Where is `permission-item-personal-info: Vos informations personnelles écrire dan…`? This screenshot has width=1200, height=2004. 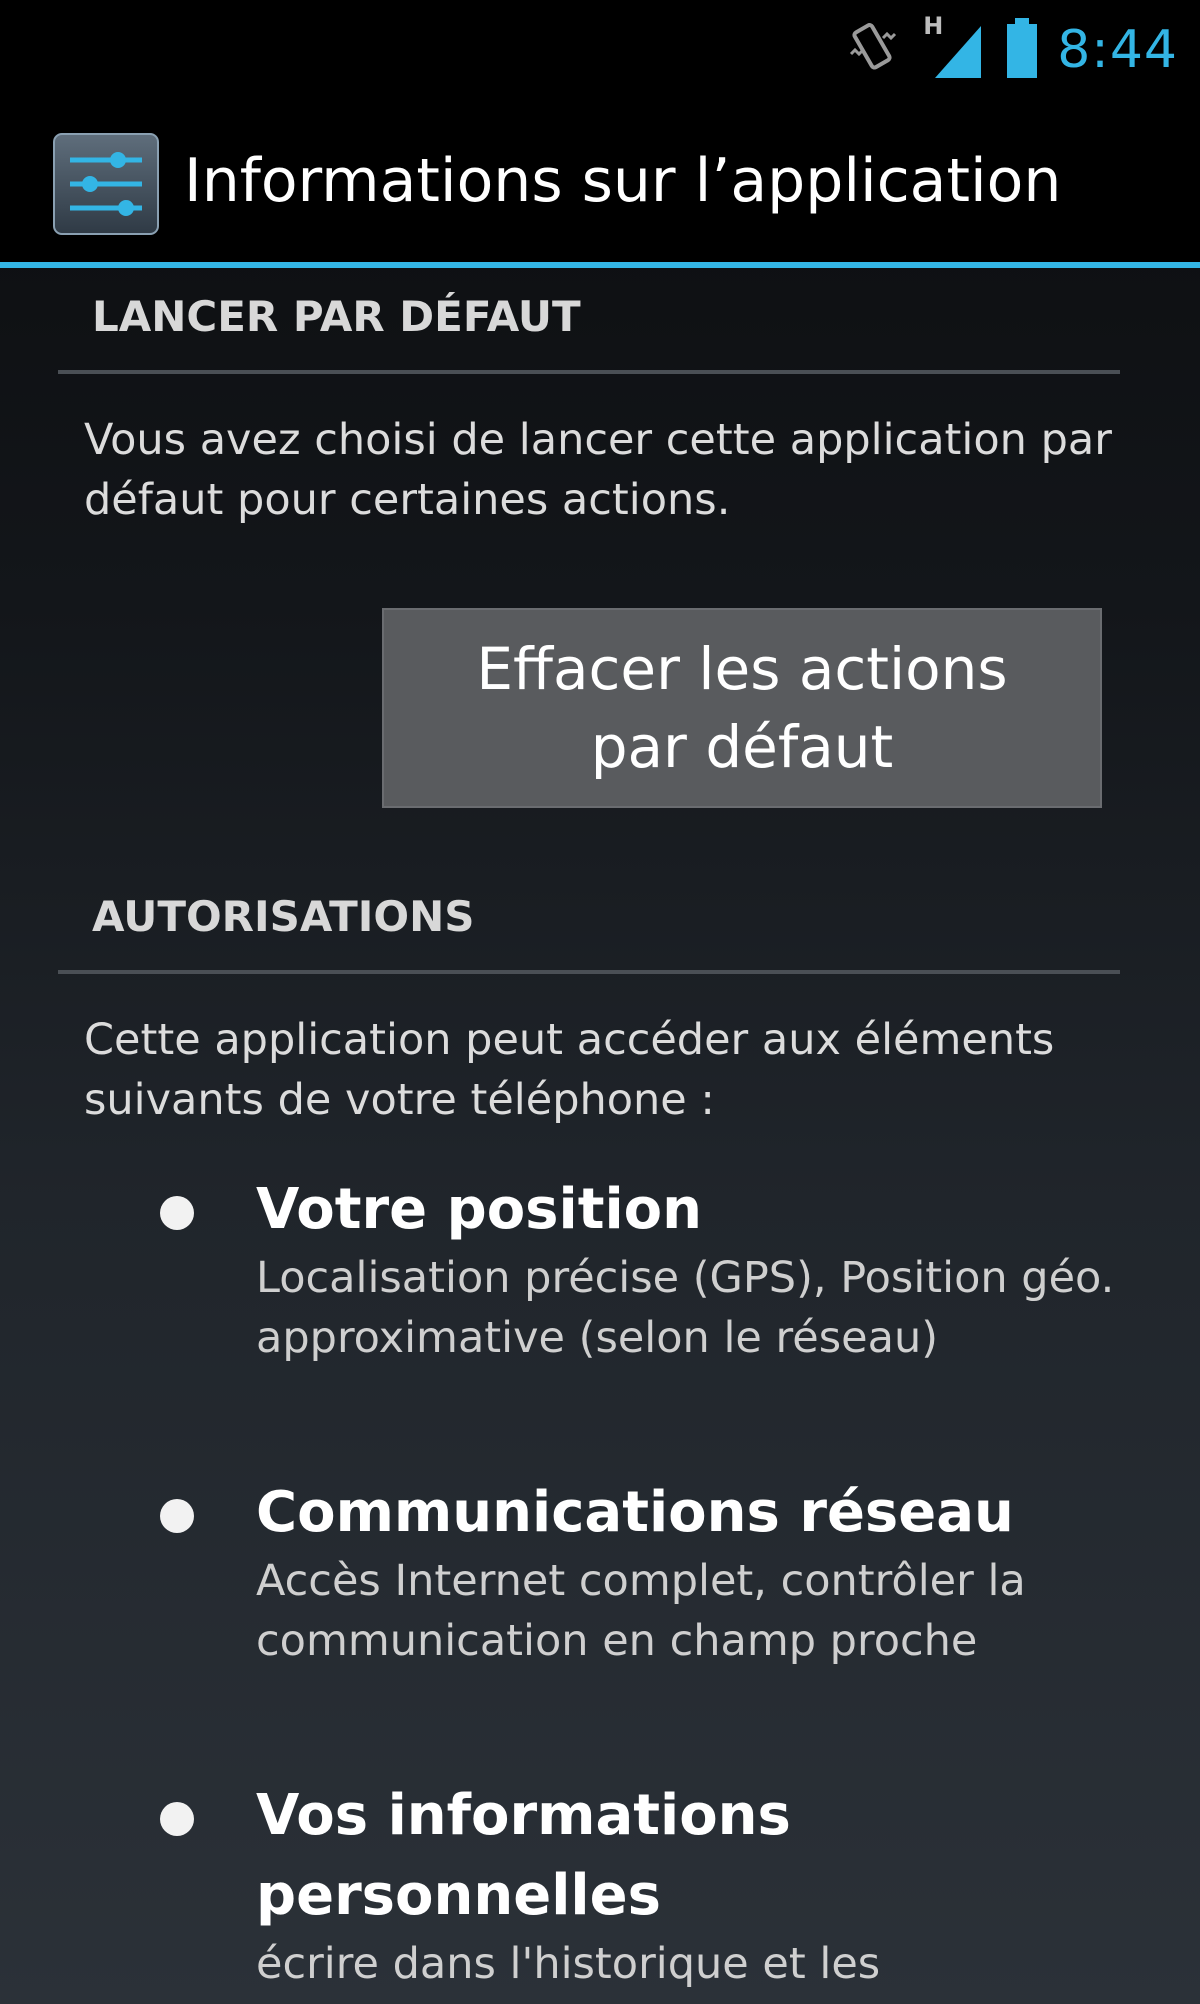 permission-item-personal-info: Vos informations personnelles écrire dan… is located at coordinates (600, 1890).